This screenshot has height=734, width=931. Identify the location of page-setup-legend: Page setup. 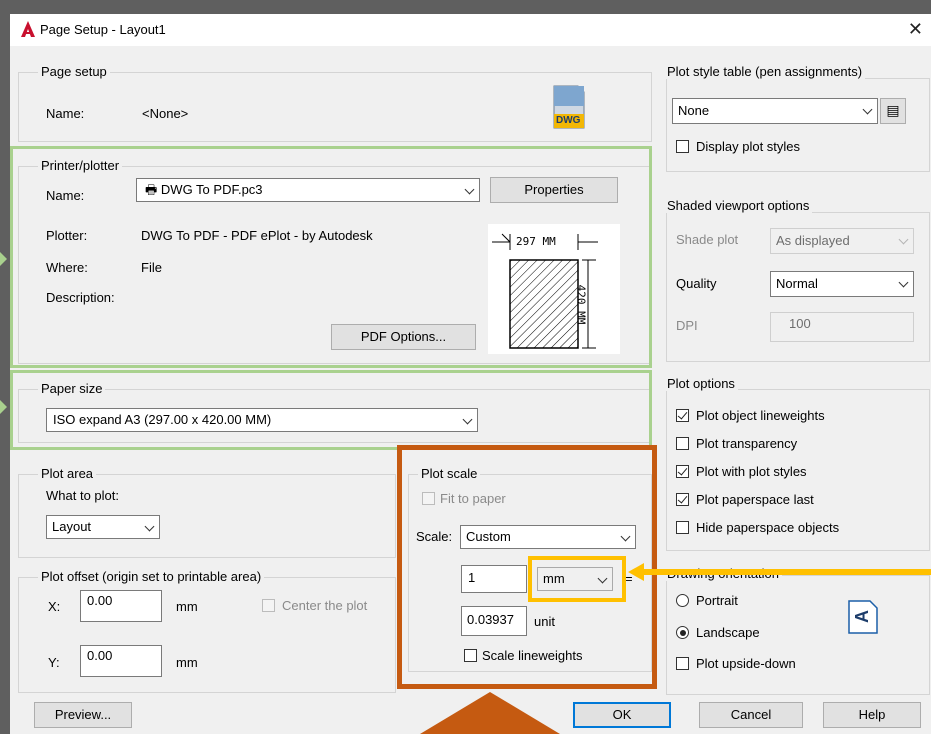
(74, 71).